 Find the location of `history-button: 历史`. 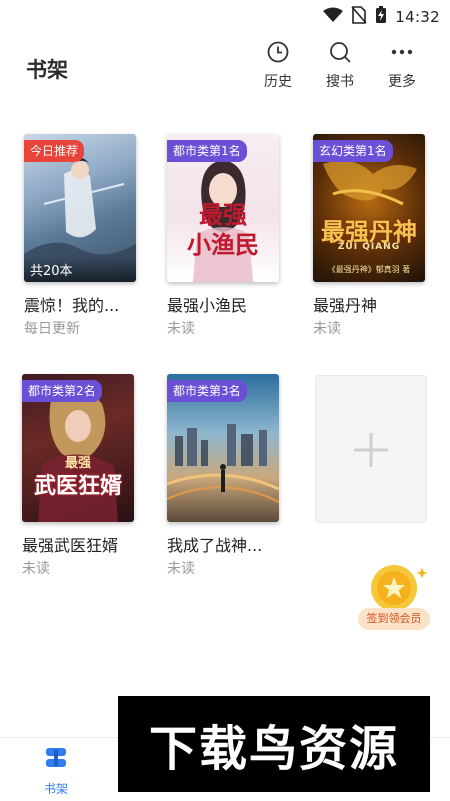

history-button: 历史 is located at coordinates (278, 65).